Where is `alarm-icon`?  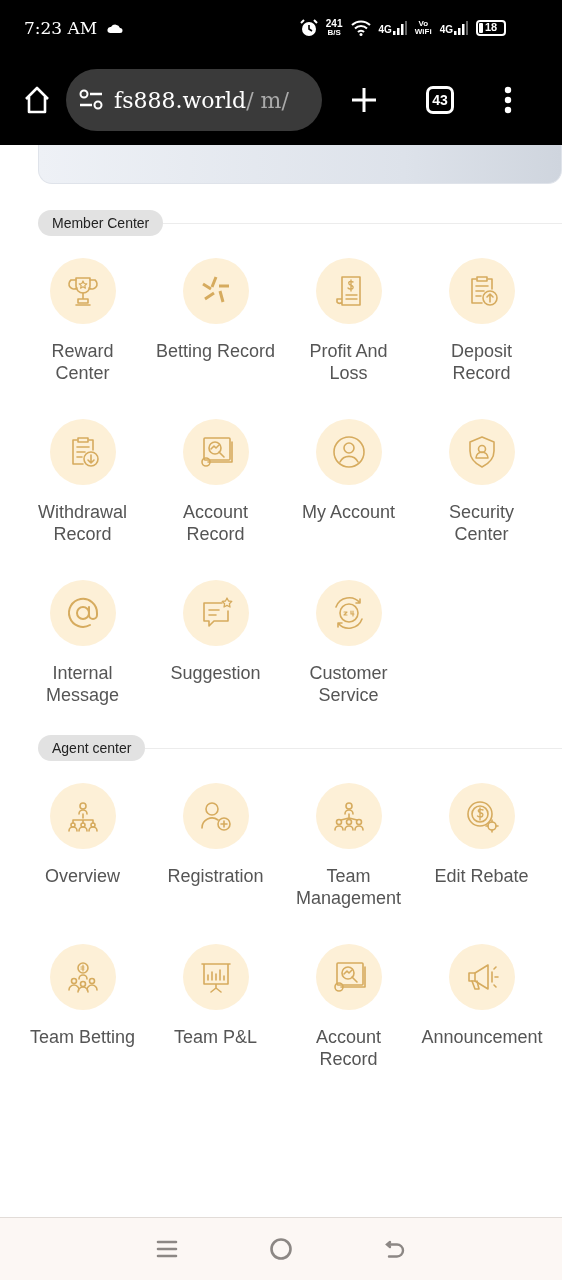
alarm-icon is located at coordinates (308, 27).